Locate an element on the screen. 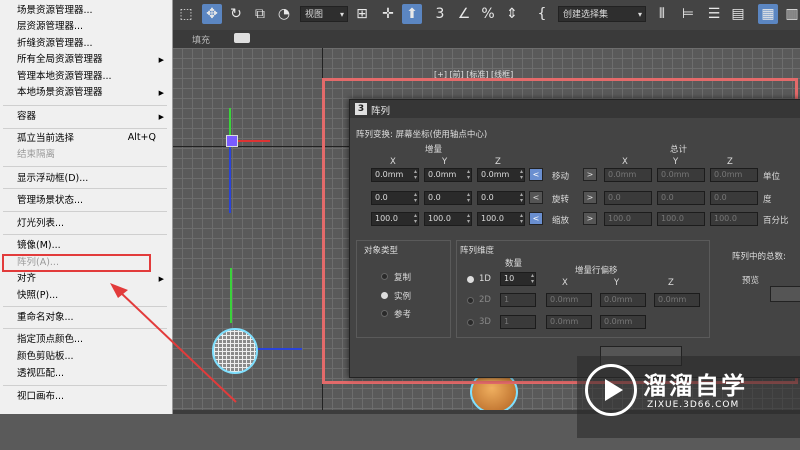 The height and width of the screenshot is (450, 800). watermark-url: ZIXUE.3D66.COM is located at coordinates (693, 405).